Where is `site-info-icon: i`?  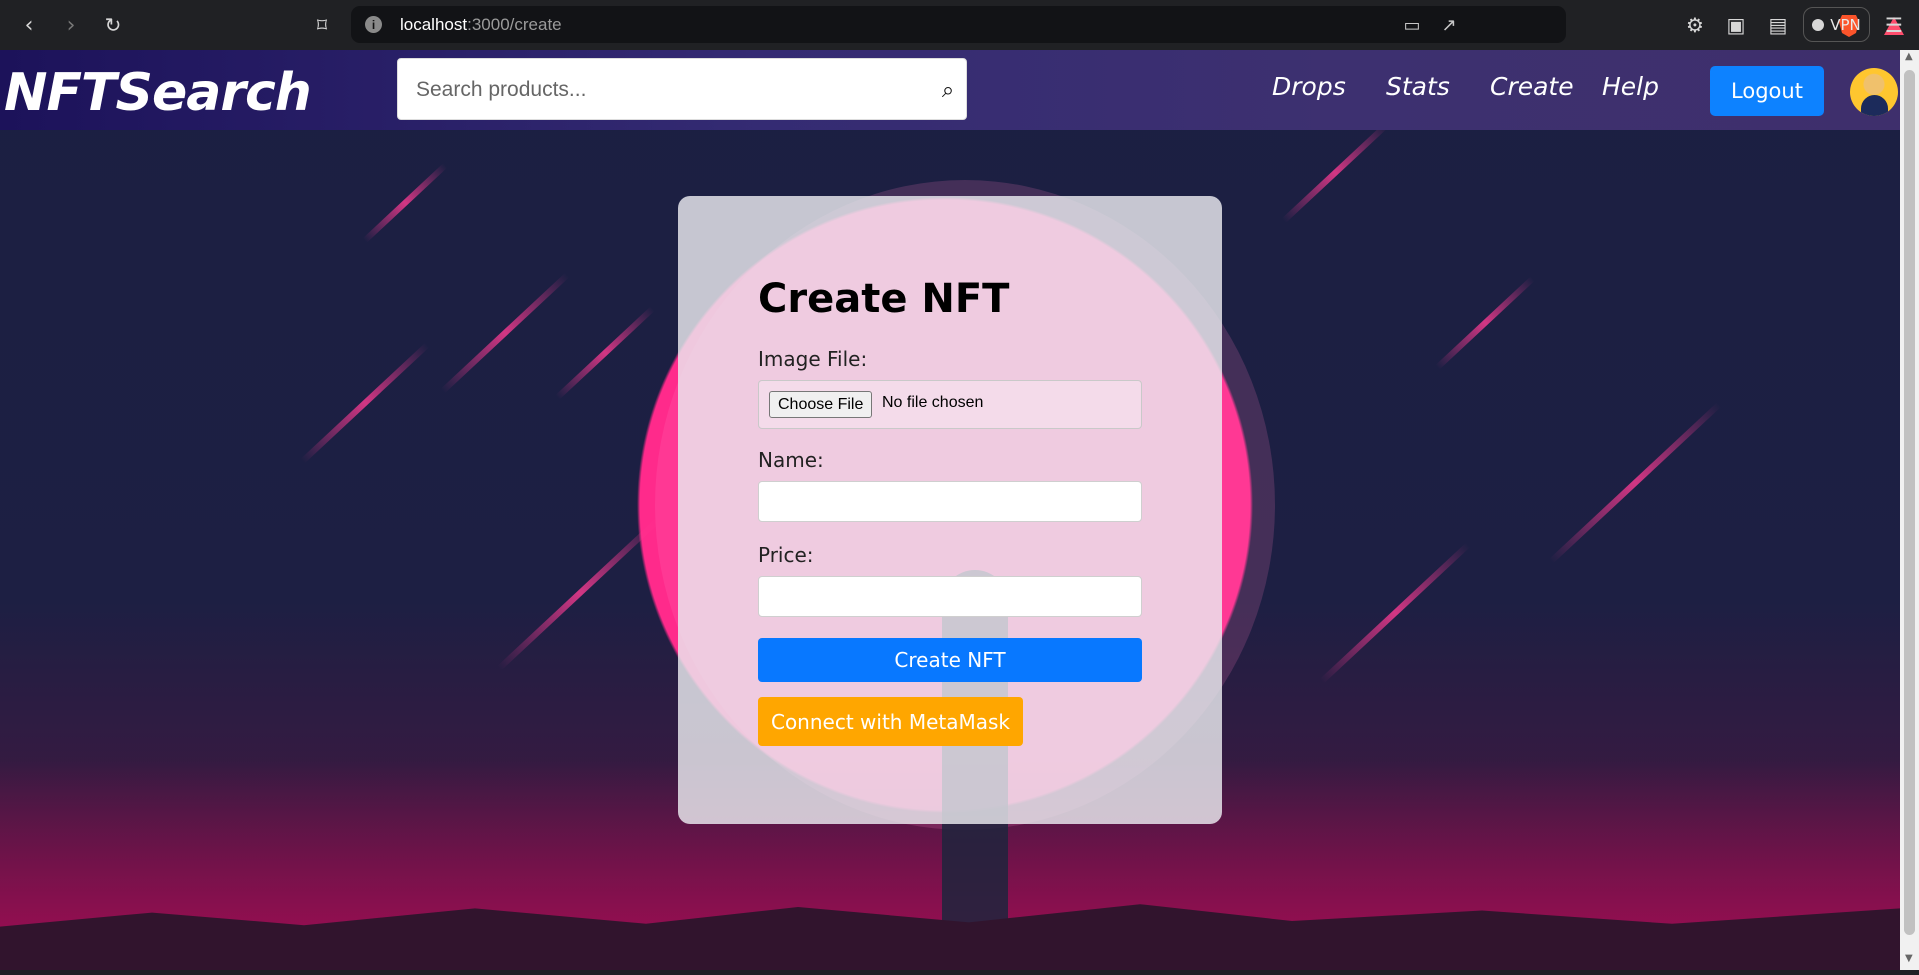 site-info-icon: i is located at coordinates (373, 24).